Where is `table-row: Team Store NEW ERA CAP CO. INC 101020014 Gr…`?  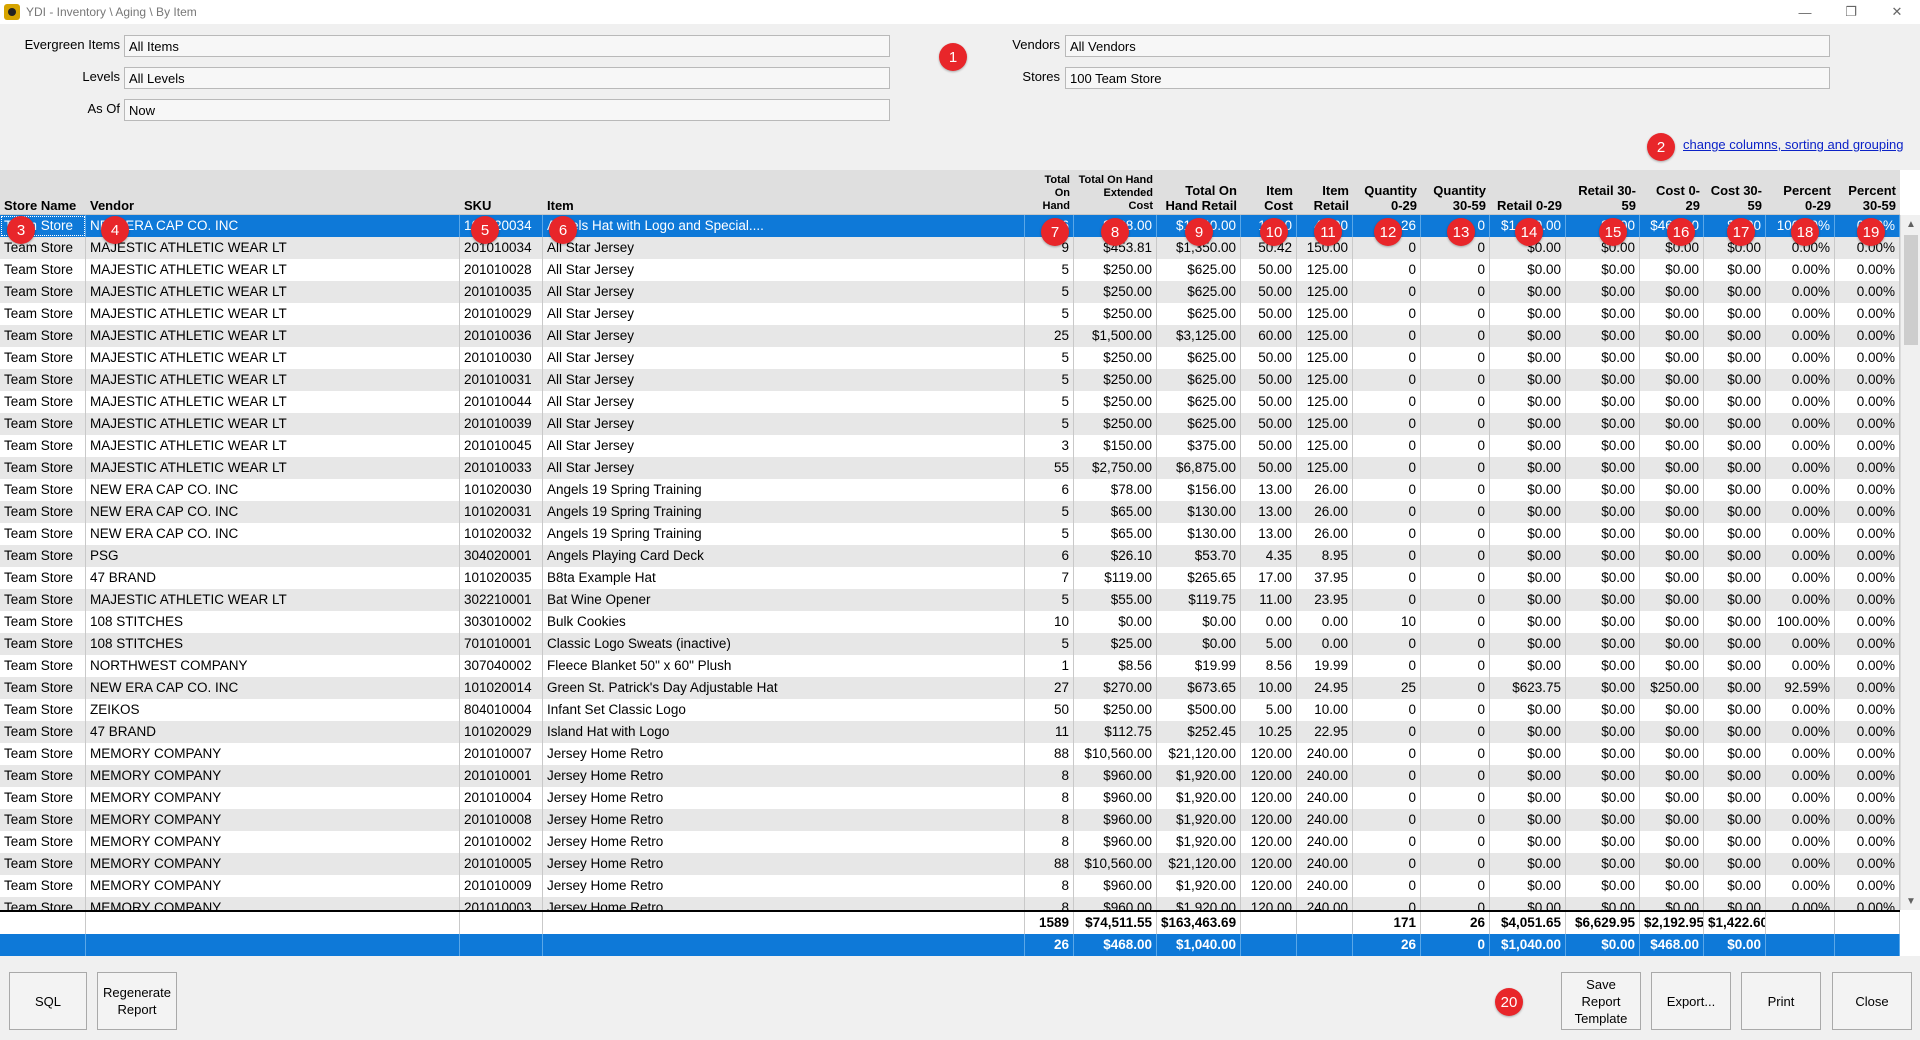
table-row: Team Store NEW ERA CAP CO. INC 101020014 Gr… is located at coordinates (950, 688).